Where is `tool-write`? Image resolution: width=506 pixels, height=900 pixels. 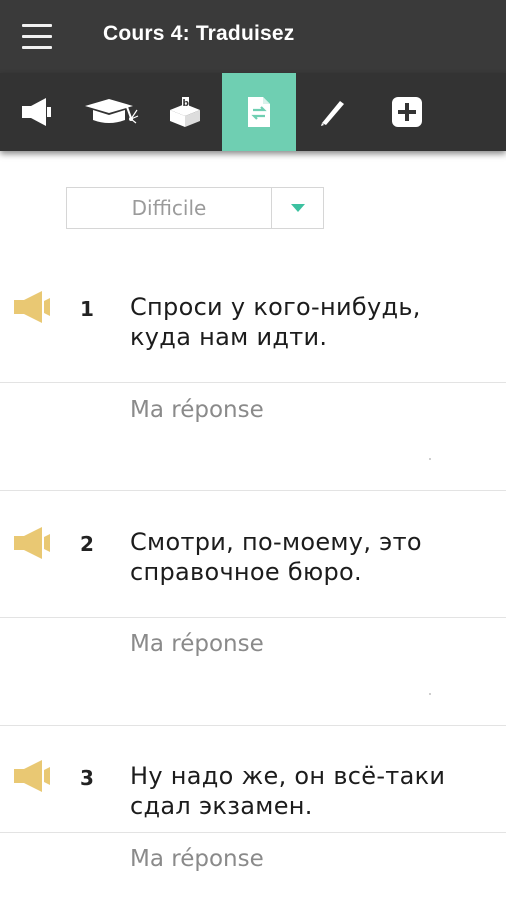 tool-write is located at coordinates (333, 112).